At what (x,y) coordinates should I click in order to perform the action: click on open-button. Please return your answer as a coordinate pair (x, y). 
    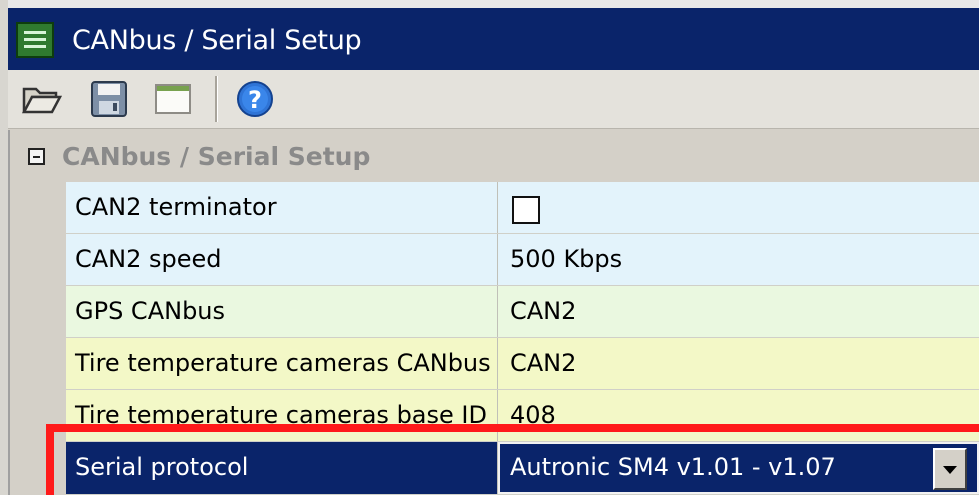
    Looking at the image, I should click on (41, 99).